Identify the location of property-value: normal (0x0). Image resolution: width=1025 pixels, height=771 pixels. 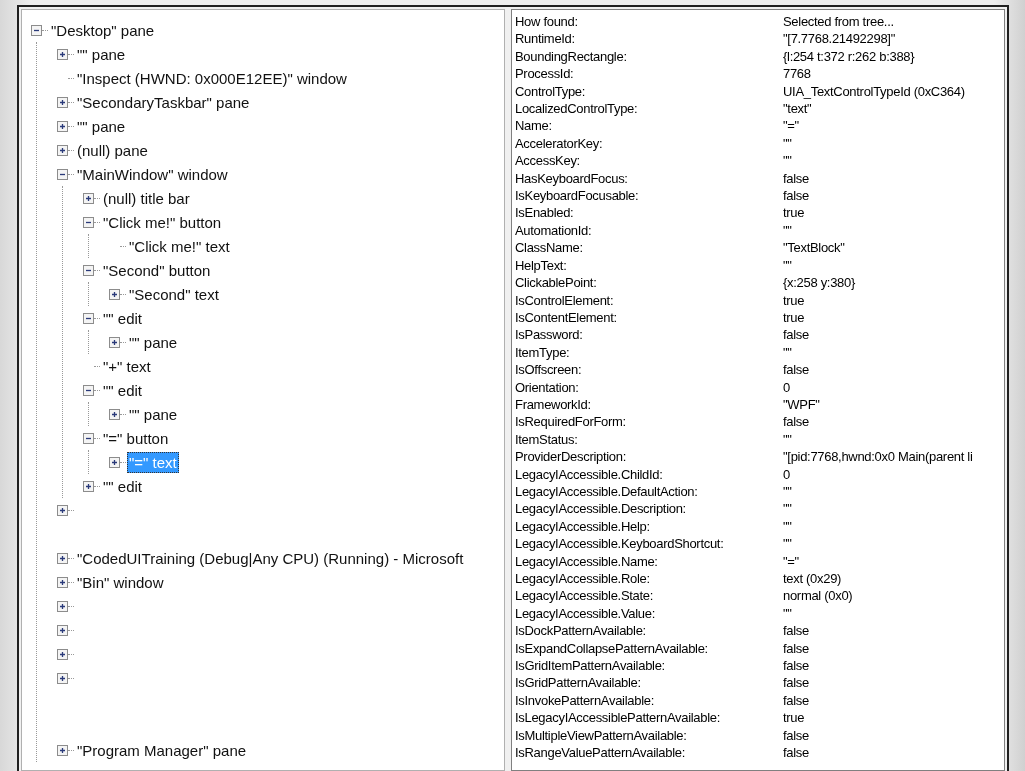
(818, 596).